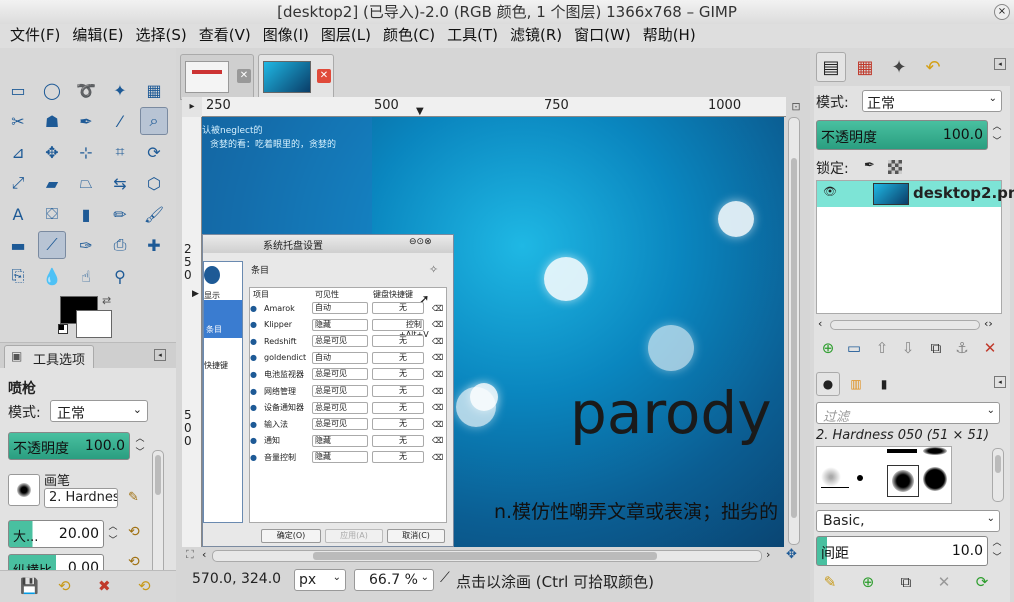  Describe the element at coordinates (120, 152) in the screenshot. I see `crop-icon: ⌗` at that location.